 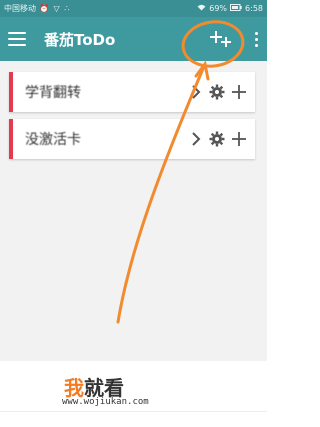 What do you see at coordinates (105, 402) in the screenshot?
I see `watermark-url: www.wojiukan.com` at bounding box center [105, 402].